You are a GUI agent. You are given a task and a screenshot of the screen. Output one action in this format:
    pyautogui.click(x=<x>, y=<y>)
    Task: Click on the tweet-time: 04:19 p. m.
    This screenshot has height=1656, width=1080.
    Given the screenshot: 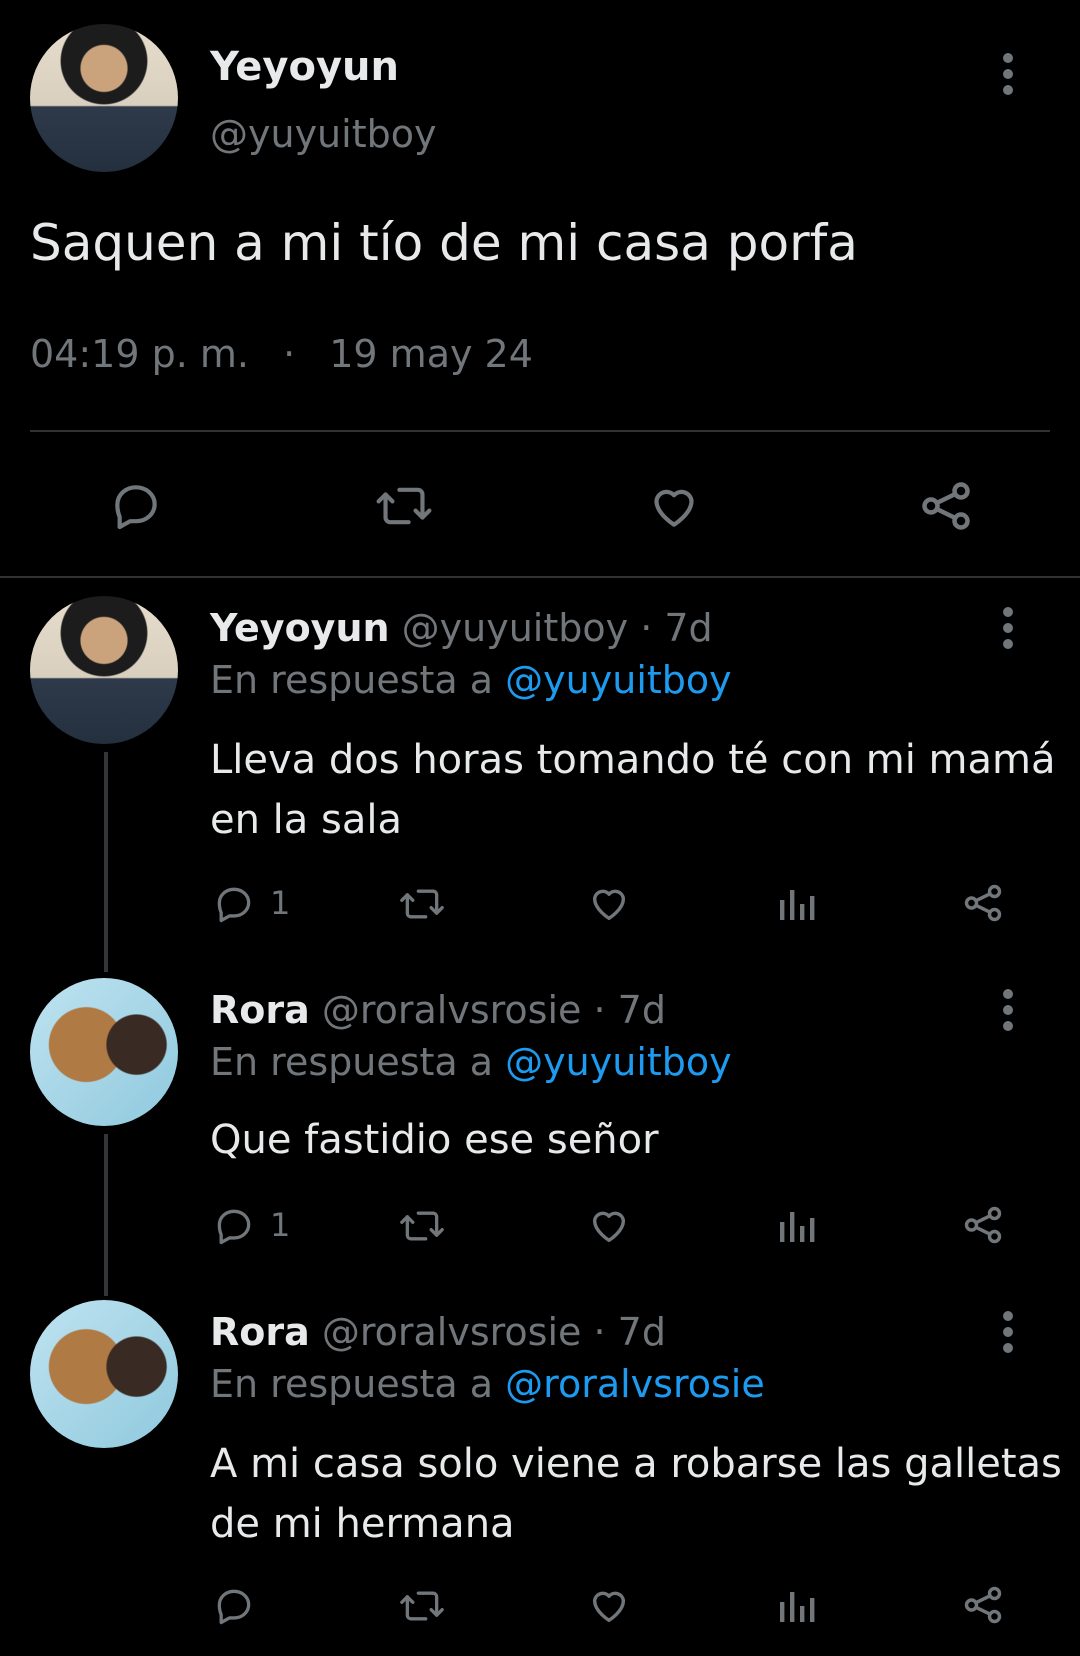 What is the action you would take?
    pyautogui.click(x=139, y=354)
    